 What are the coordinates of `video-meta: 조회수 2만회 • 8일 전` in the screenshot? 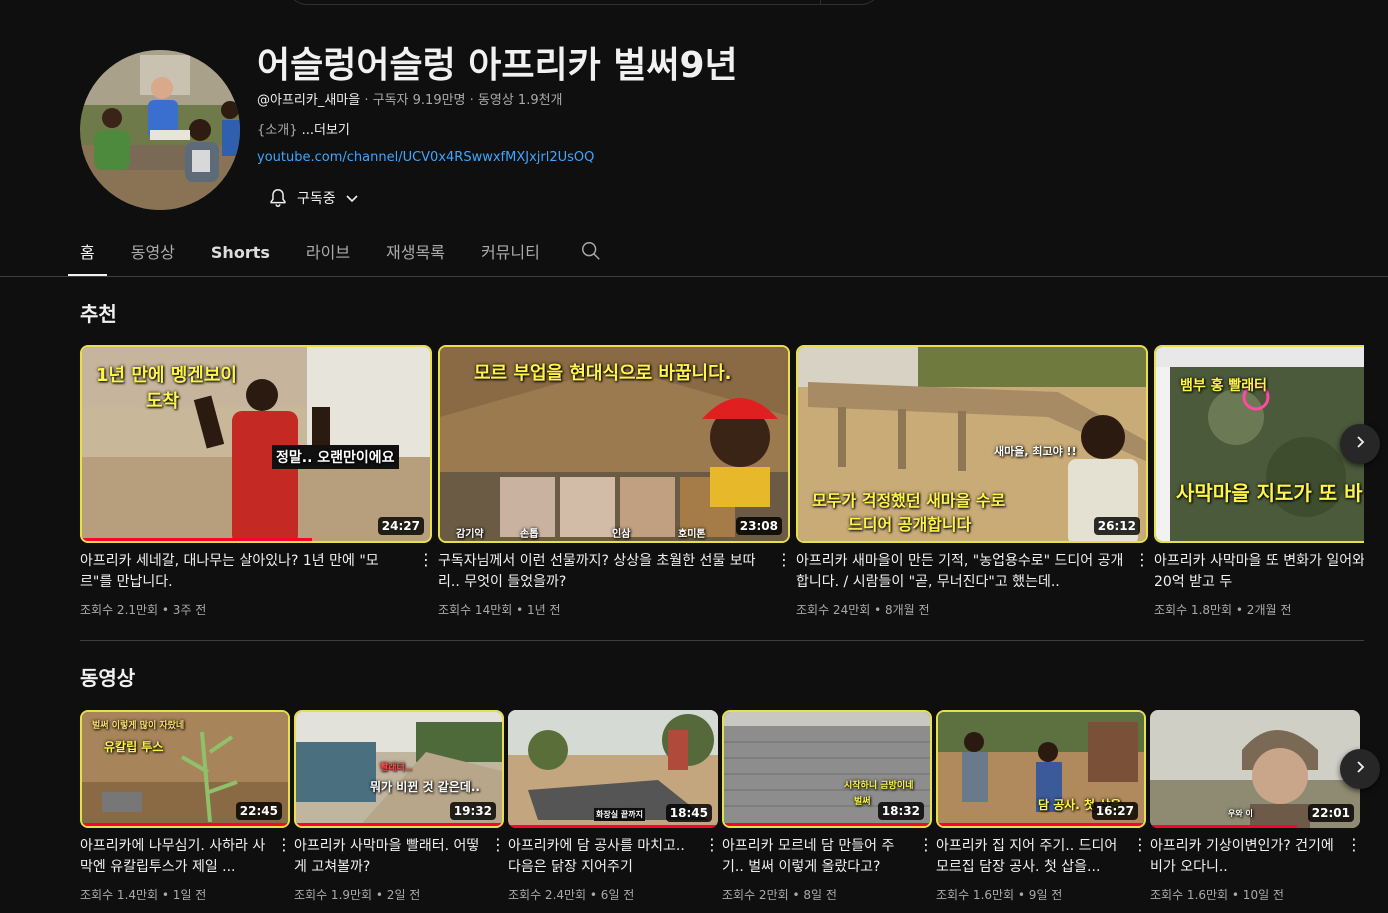 It's located at (779, 895).